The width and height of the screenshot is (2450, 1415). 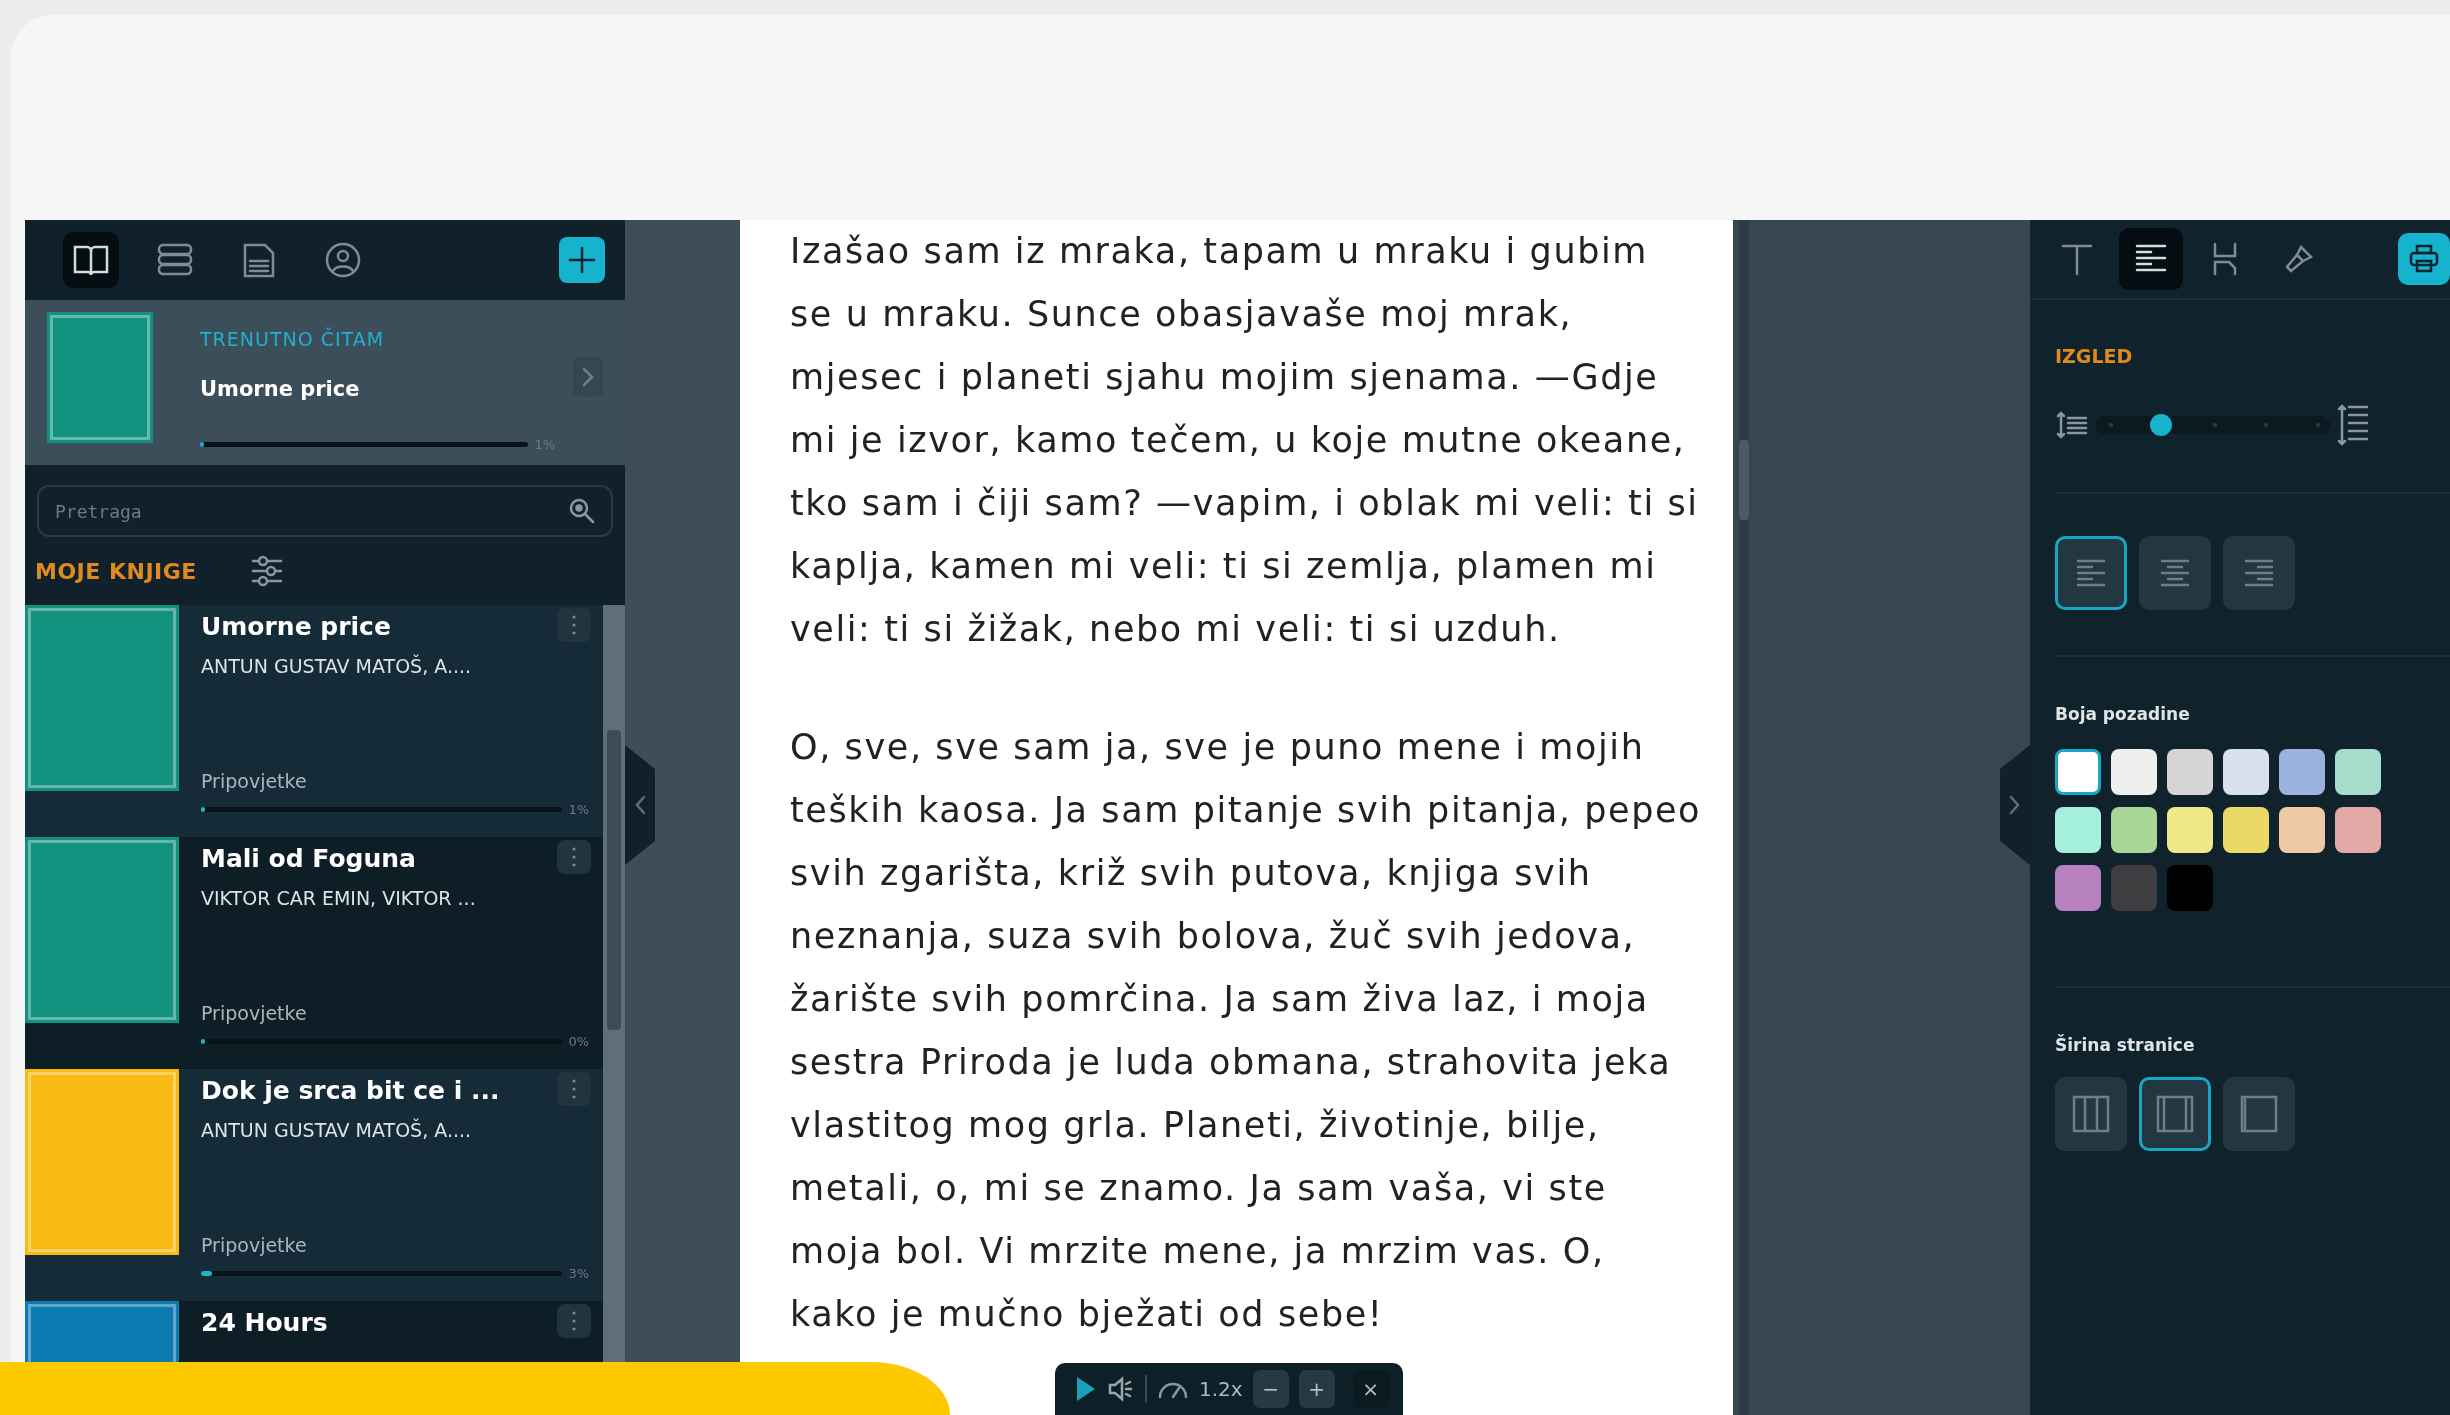 What do you see at coordinates (314, 721) in the screenshot?
I see `book-item: Umorne price ANTUN GUSTAV MATOŠ, A.... Pripovjetke 1%` at bounding box center [314, 721].